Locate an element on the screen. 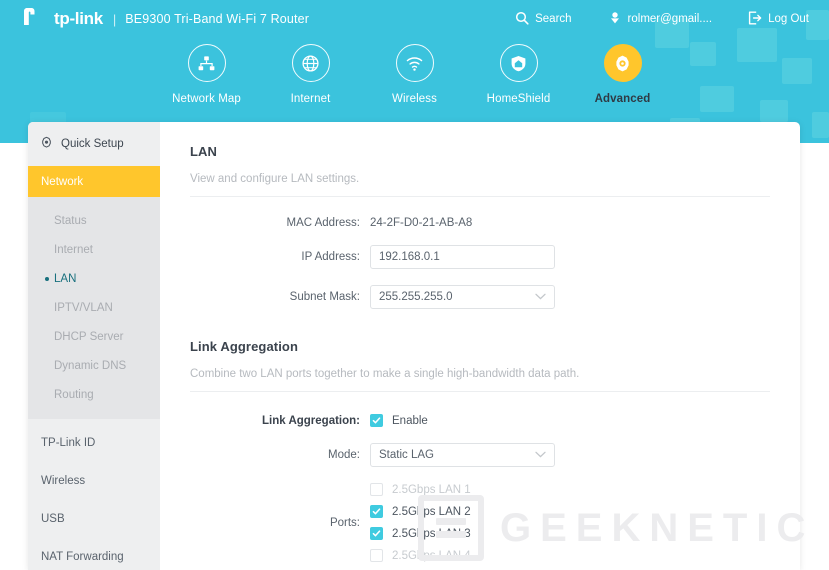 The width and height of the screenshot is (829, 570). mac-address-row: MAC Address: 24-2F-D0-21-AB-A8 is located at coordinates (480, 223).